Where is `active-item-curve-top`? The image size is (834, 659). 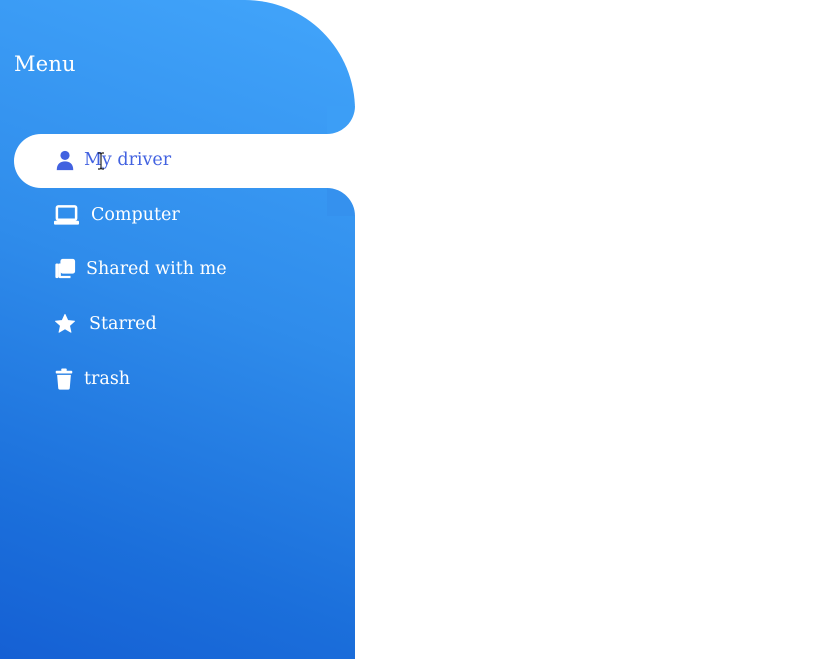 active-item-curve-top is located at coordinates (341, 120).